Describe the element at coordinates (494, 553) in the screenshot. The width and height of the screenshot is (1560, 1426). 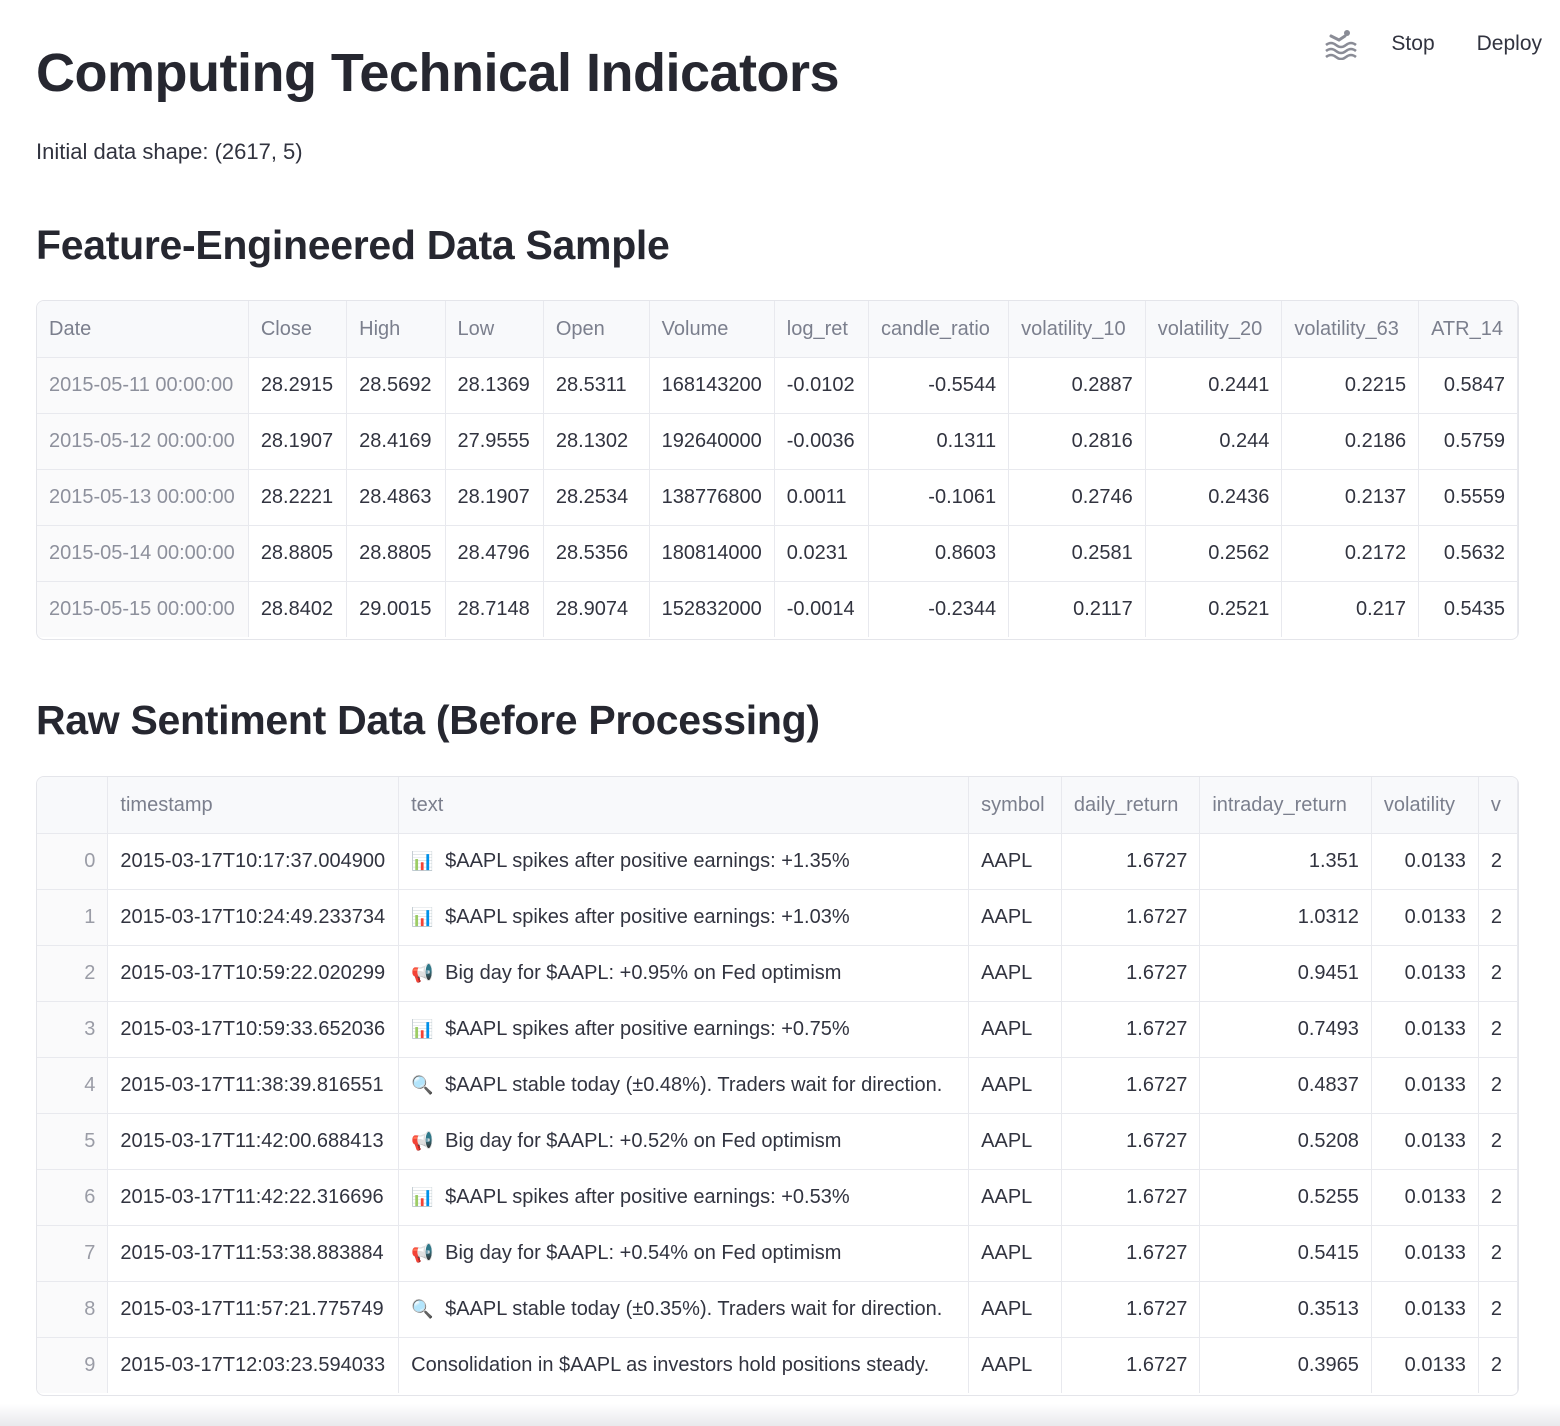
I see `table-cell: 28.4796` at that location.